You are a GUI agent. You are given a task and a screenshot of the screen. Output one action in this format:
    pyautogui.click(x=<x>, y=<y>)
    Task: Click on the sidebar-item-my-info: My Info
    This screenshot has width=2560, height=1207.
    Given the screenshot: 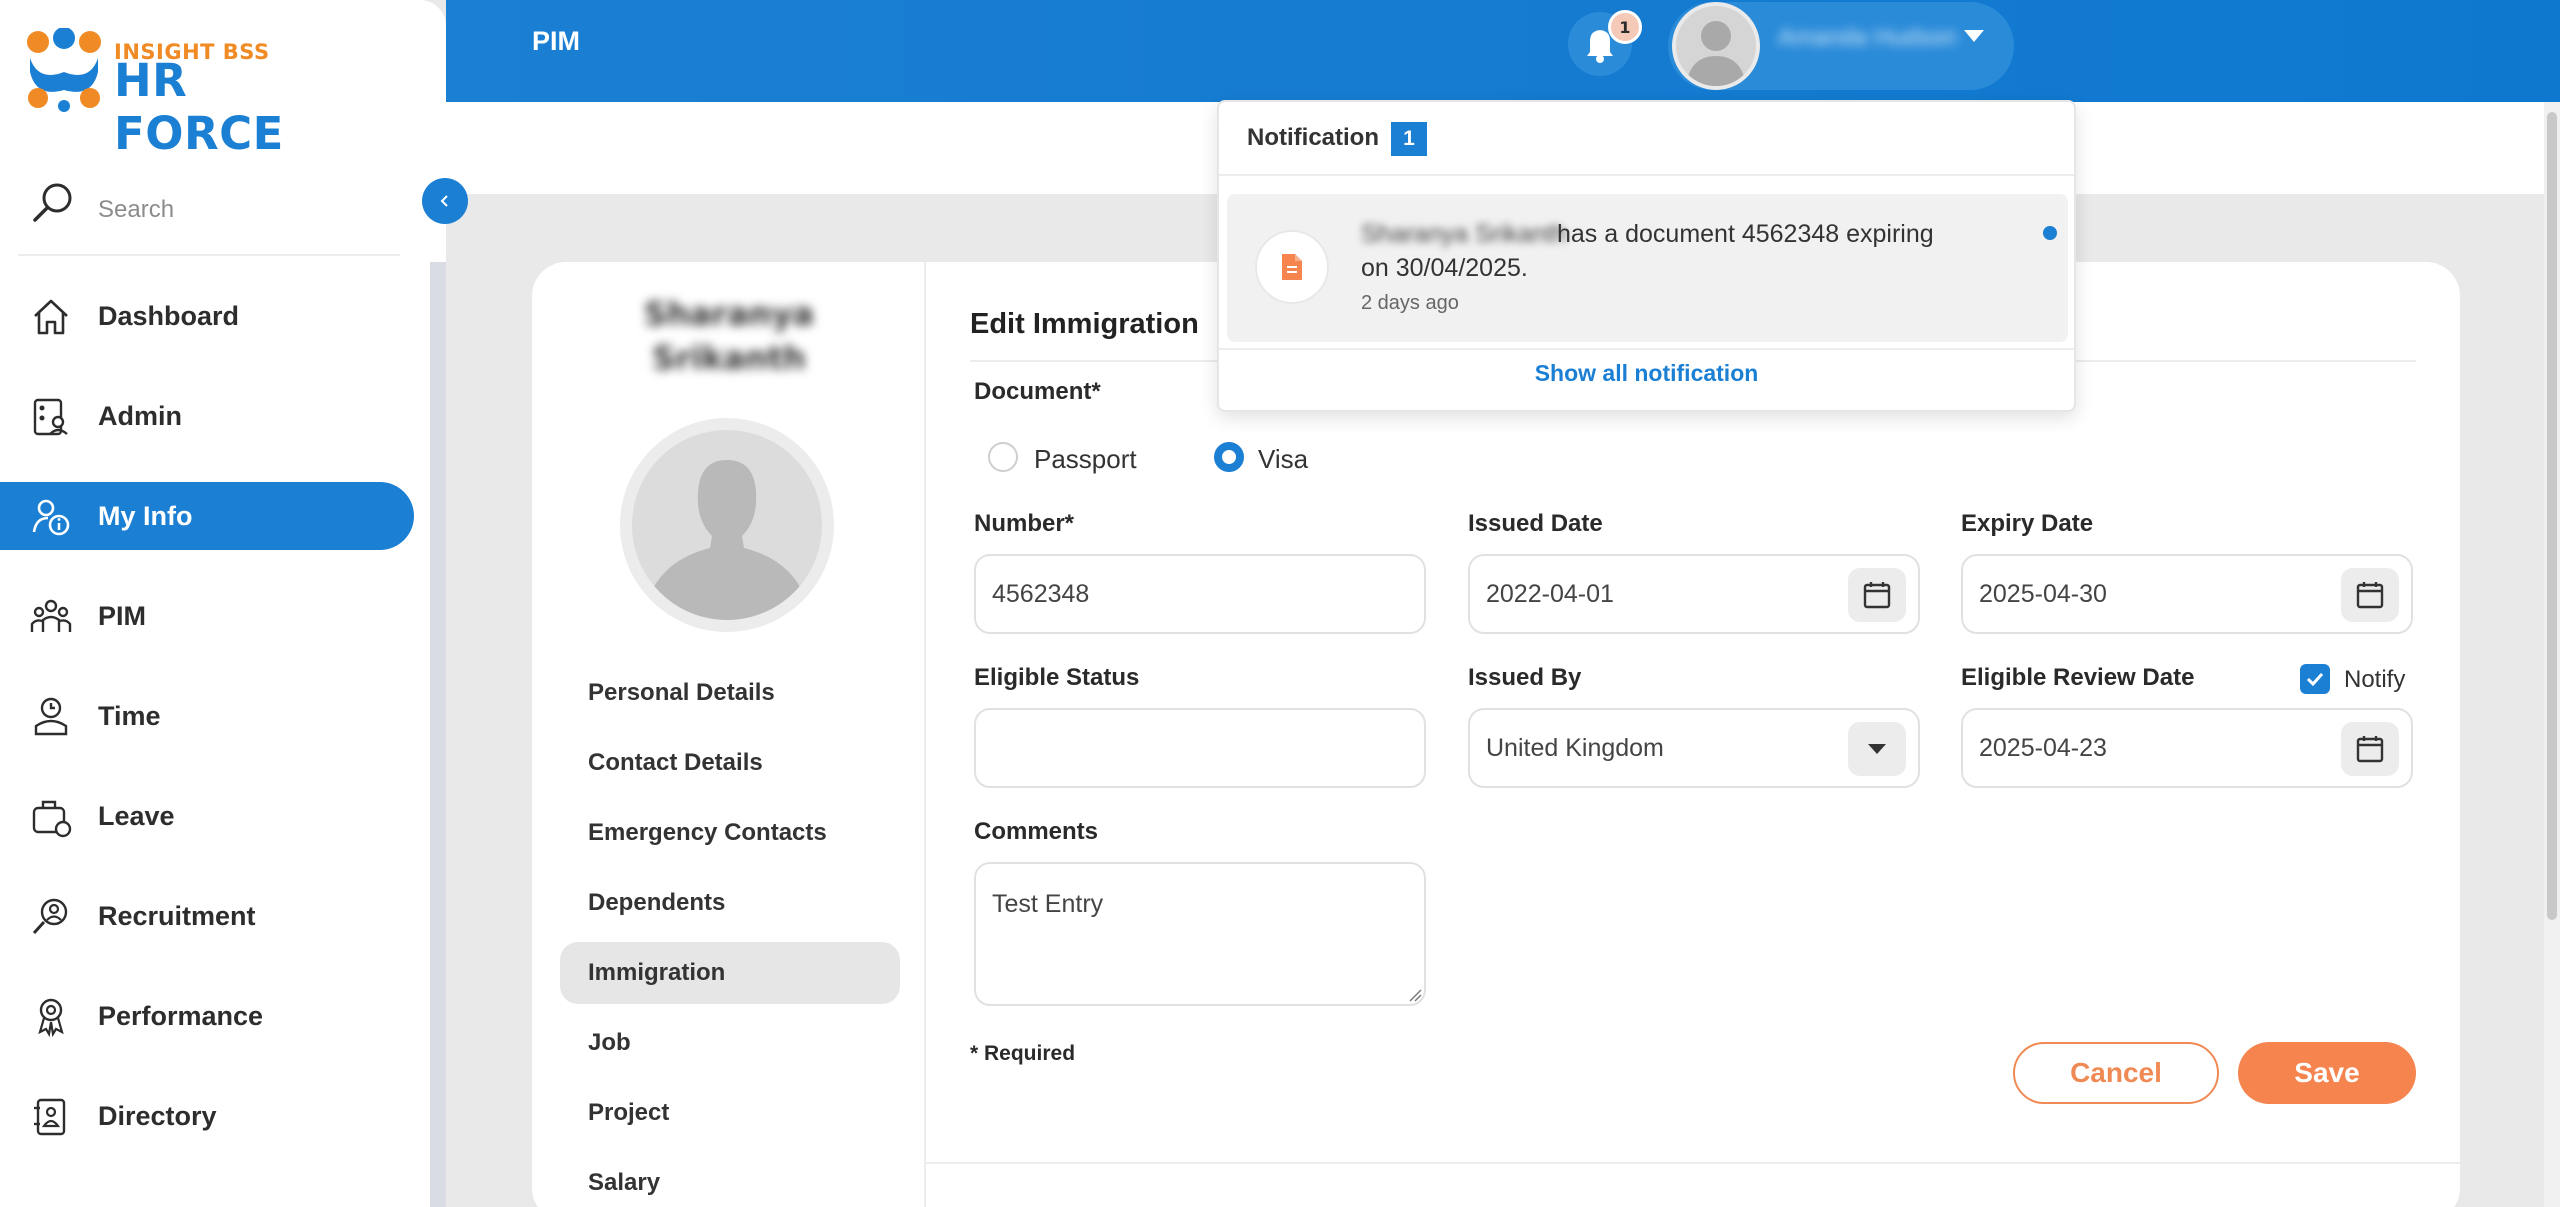 What is the action you would take?
    pyautogui.click(x=207, y=516)
    